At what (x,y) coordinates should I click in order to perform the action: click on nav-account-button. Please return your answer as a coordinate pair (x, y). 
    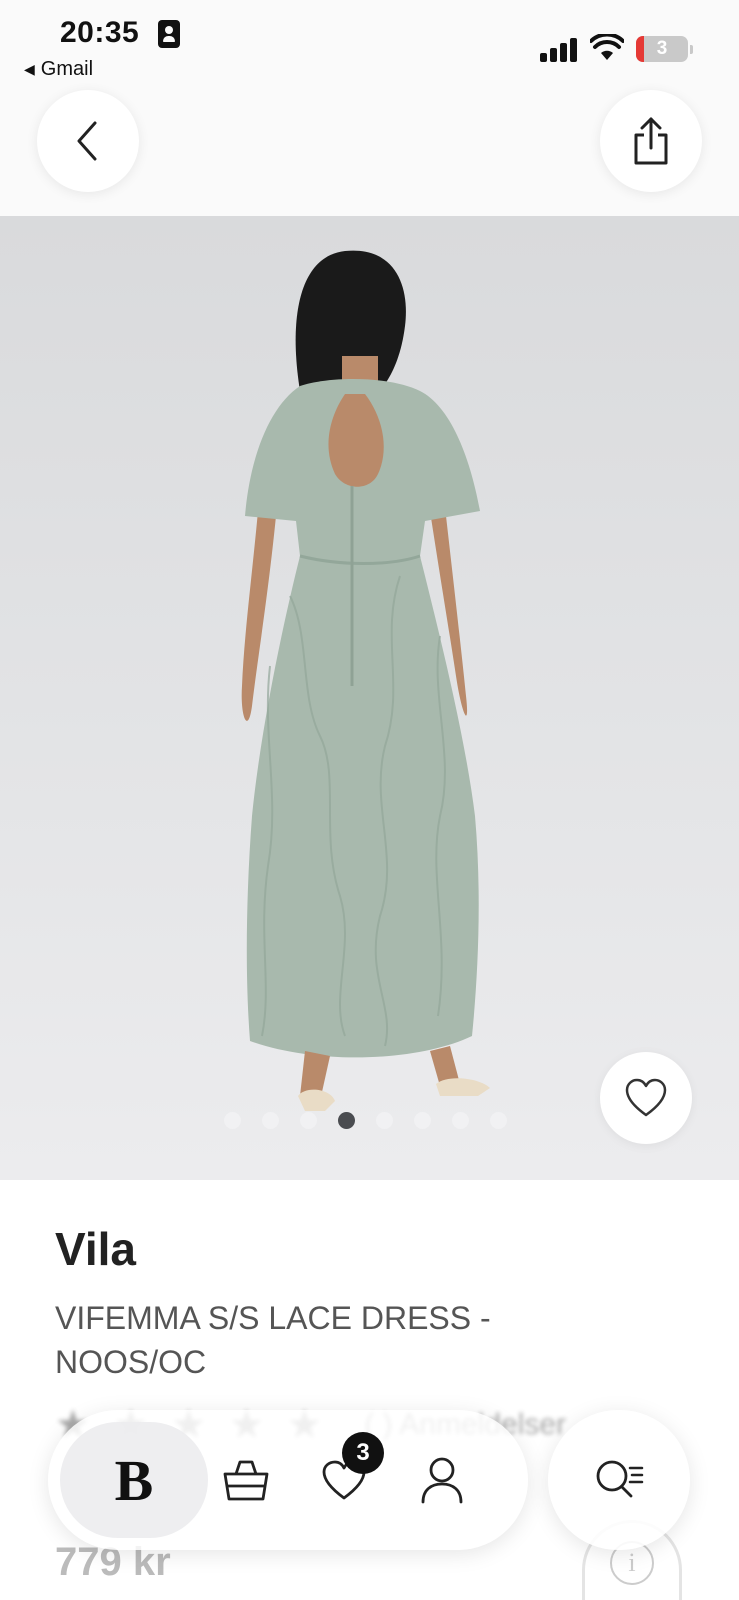
    Looking at the image, I should click on (442, 1480).